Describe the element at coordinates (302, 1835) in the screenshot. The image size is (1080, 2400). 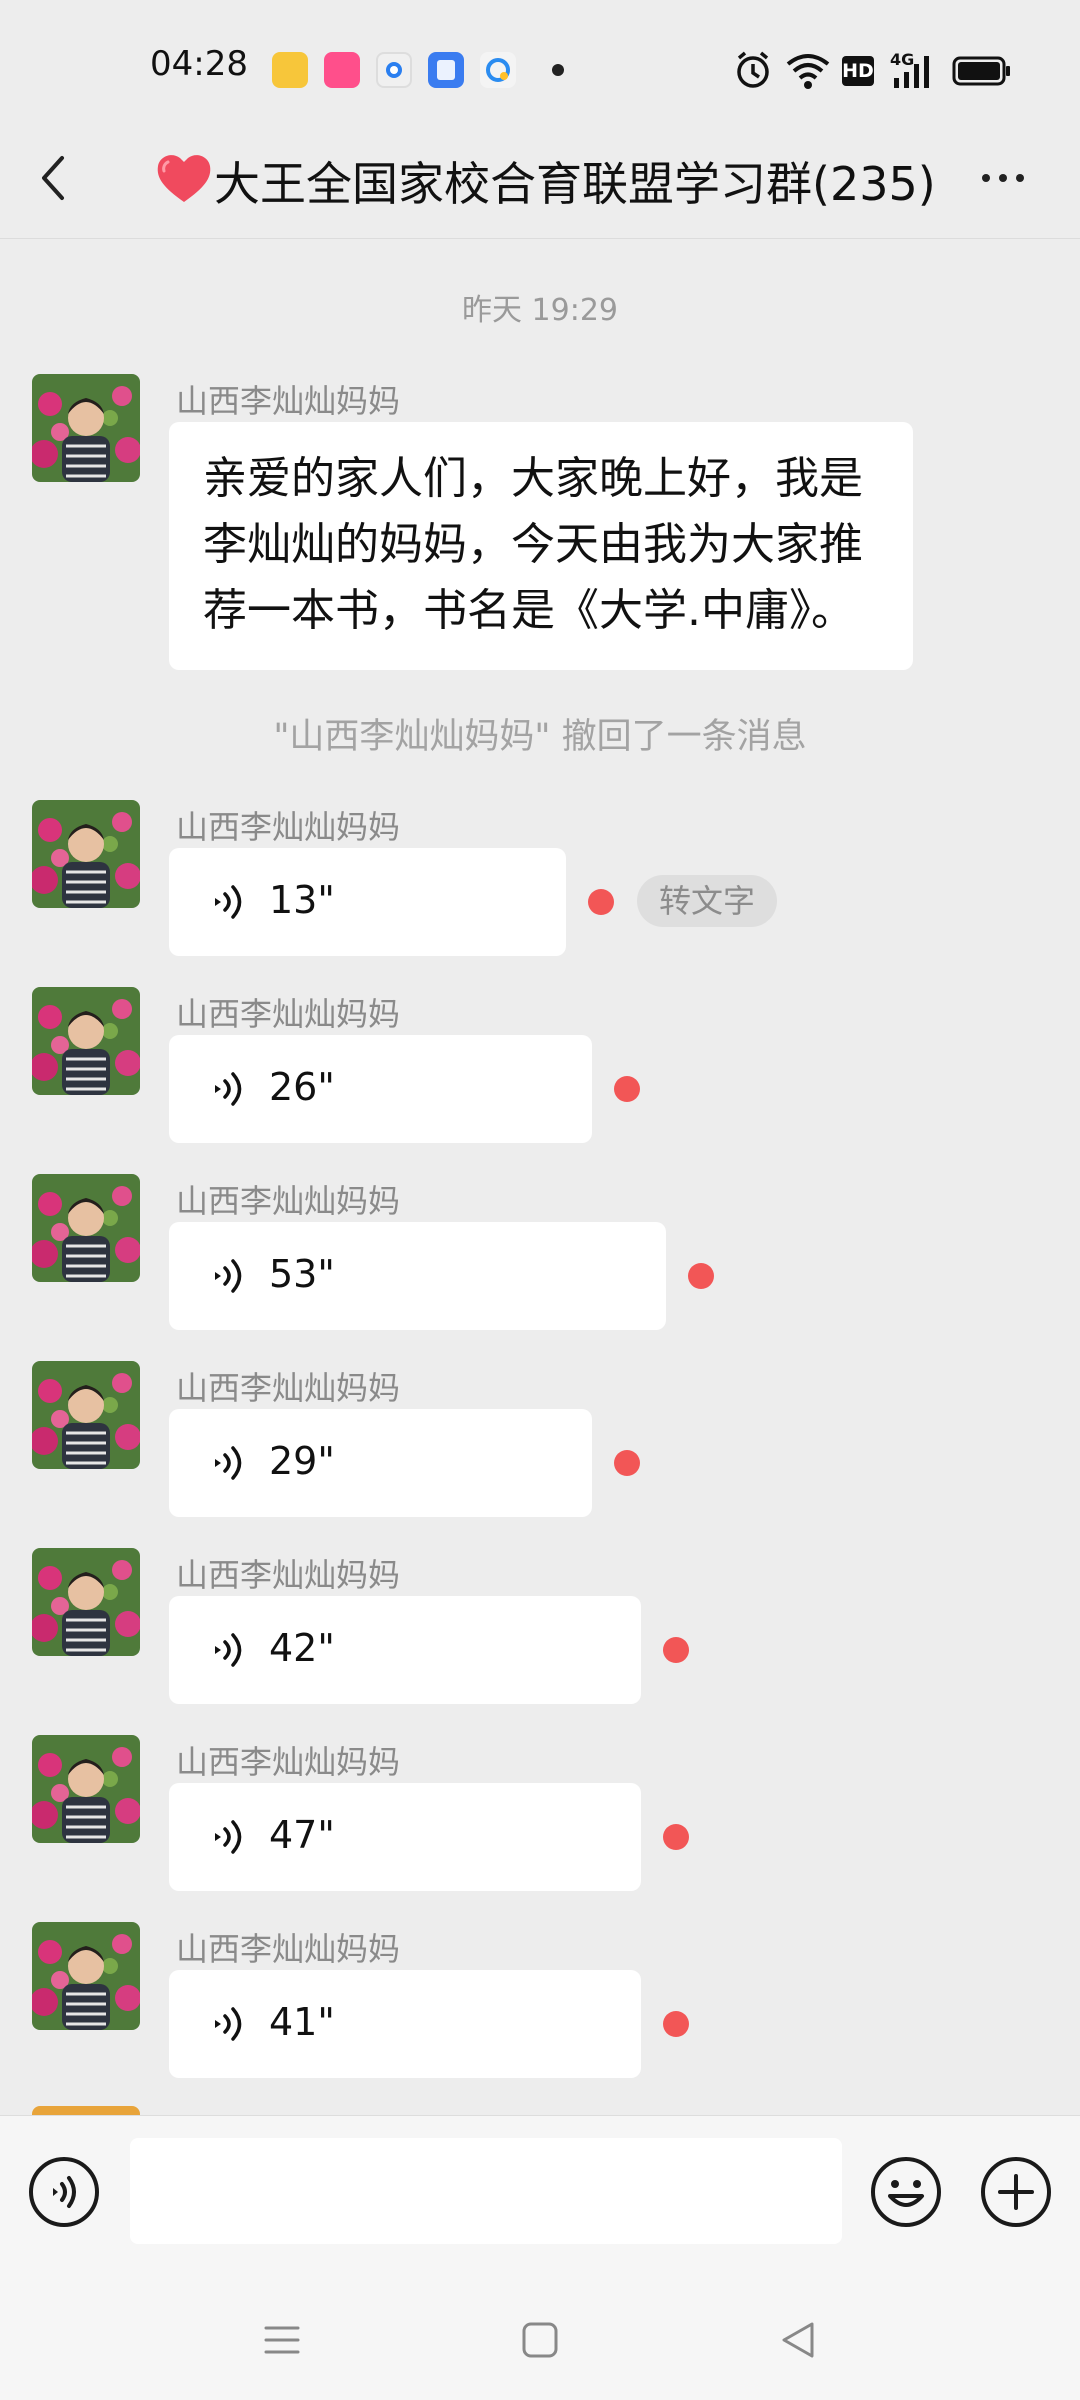
I see `voice-duration: 47"` at that location.